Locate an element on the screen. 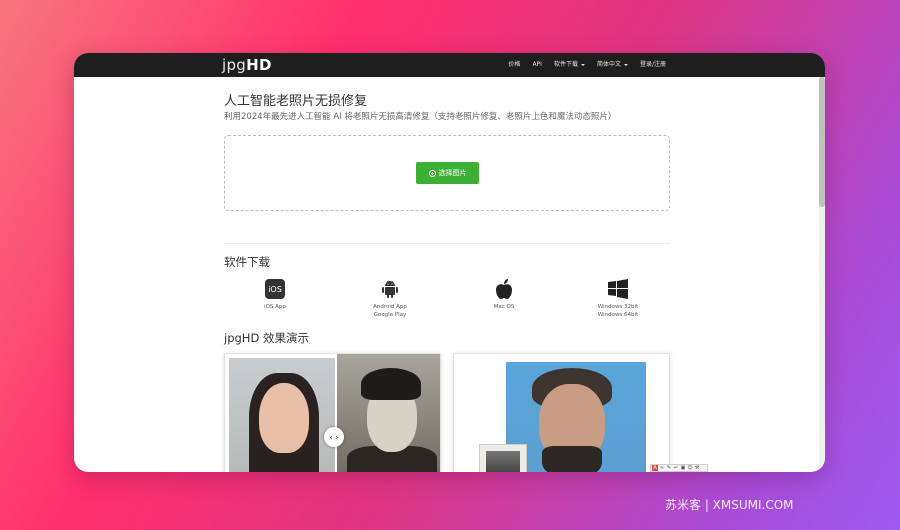 The image size is (900, 530). download-label: Windows 32bit Windows 64bit is located at coordinates (618, 311).